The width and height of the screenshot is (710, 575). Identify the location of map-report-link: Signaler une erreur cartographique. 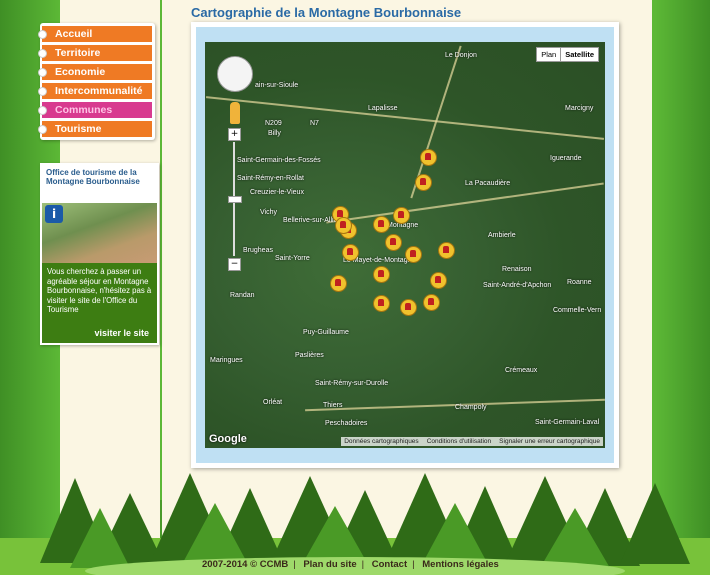
(549, 441).